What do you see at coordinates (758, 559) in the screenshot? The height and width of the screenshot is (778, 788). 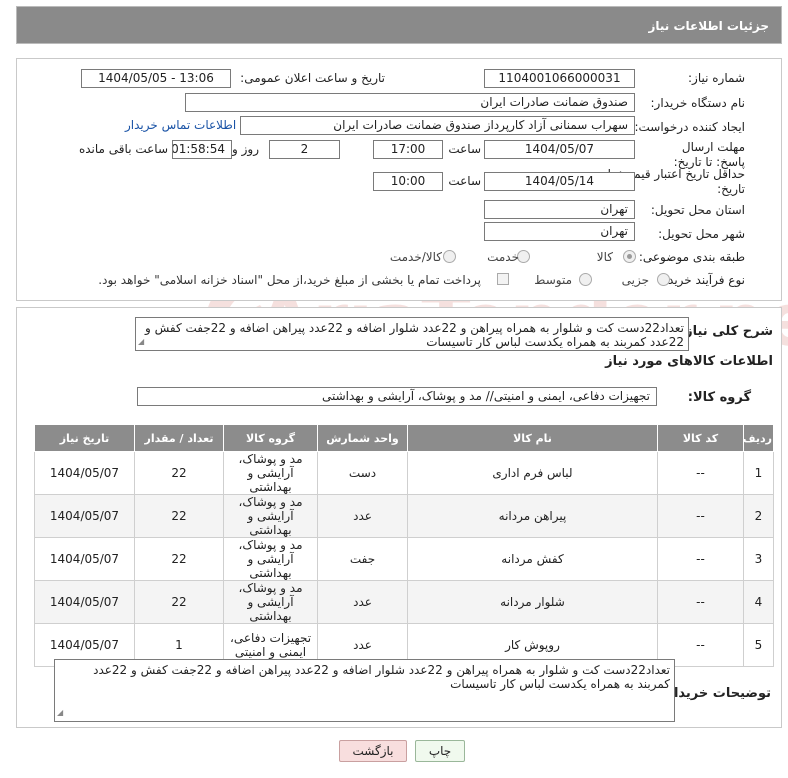 I see `cell-row: 3` at bounding box center [758, 559].